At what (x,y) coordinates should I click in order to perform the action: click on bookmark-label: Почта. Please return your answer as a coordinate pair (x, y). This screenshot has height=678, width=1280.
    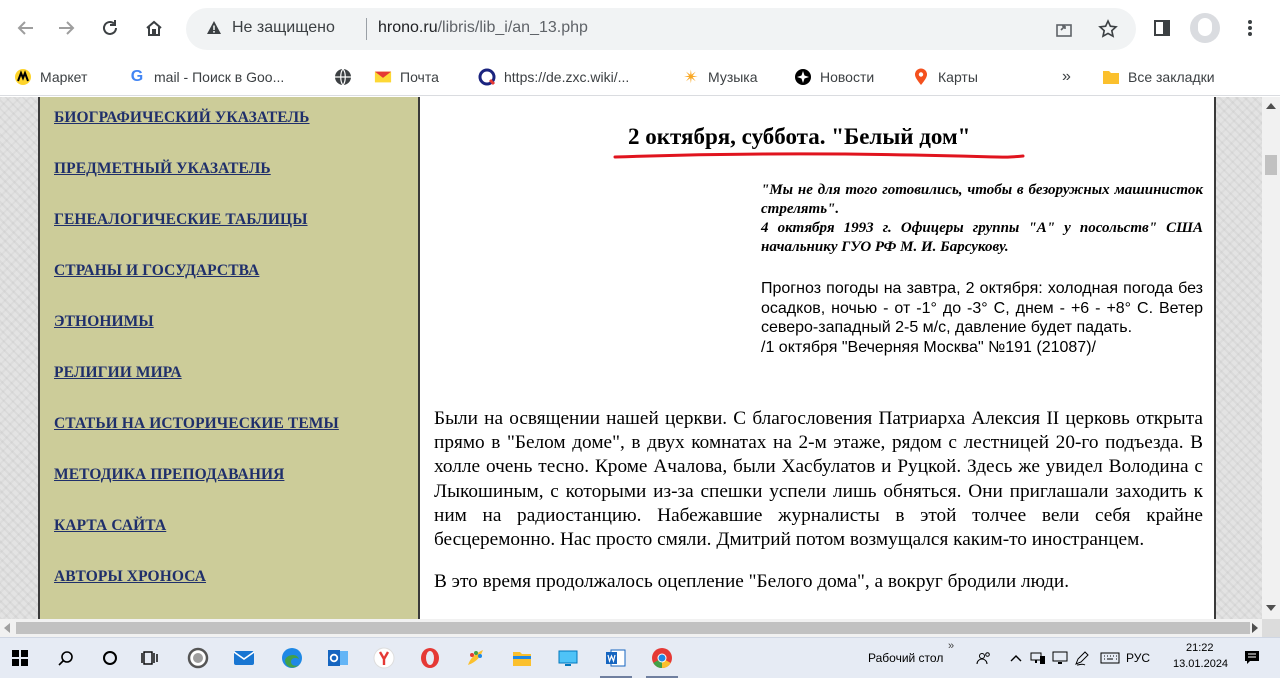
    Looking at the image, I should click on (419, 77).